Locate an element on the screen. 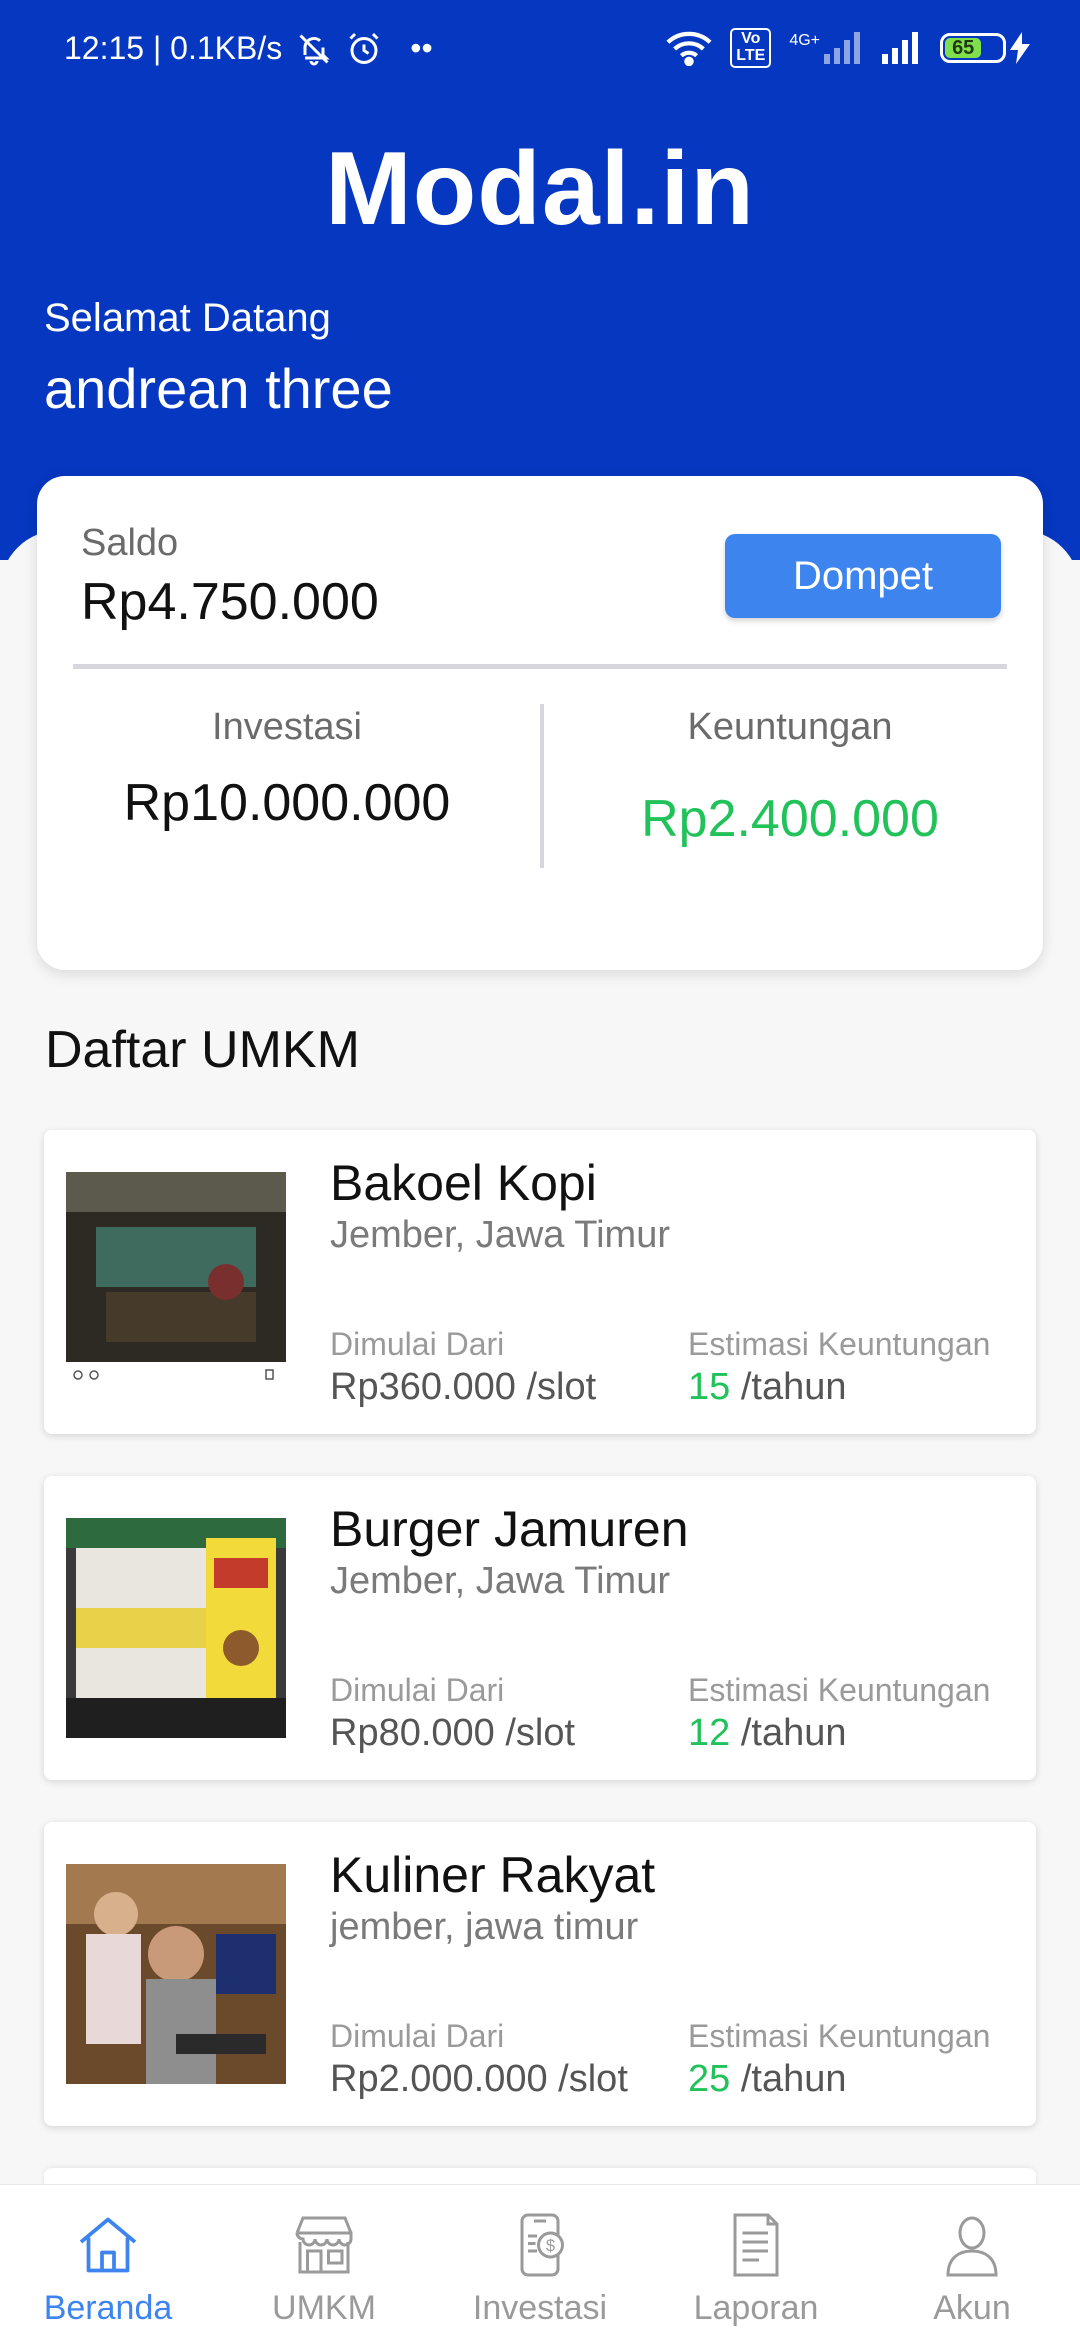 This screenshot has width=1080, height=2340. signal-4g: 4G+ is located at coordinates (826, 47).